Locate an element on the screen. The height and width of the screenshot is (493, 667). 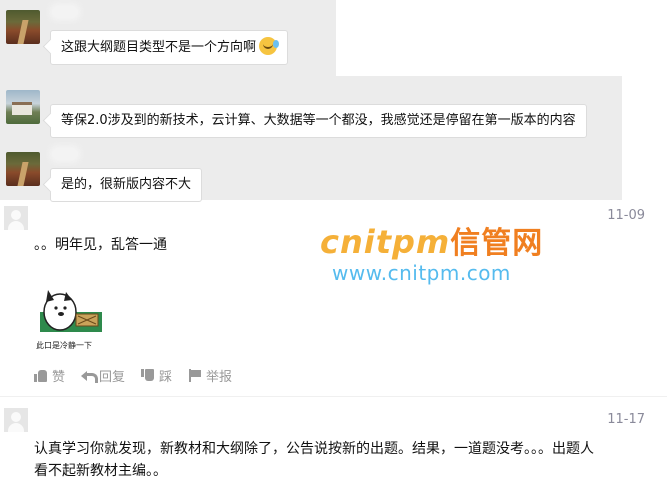
dog-sticker-image: 此口是冷静一下 is located at coordinates (76, 317).